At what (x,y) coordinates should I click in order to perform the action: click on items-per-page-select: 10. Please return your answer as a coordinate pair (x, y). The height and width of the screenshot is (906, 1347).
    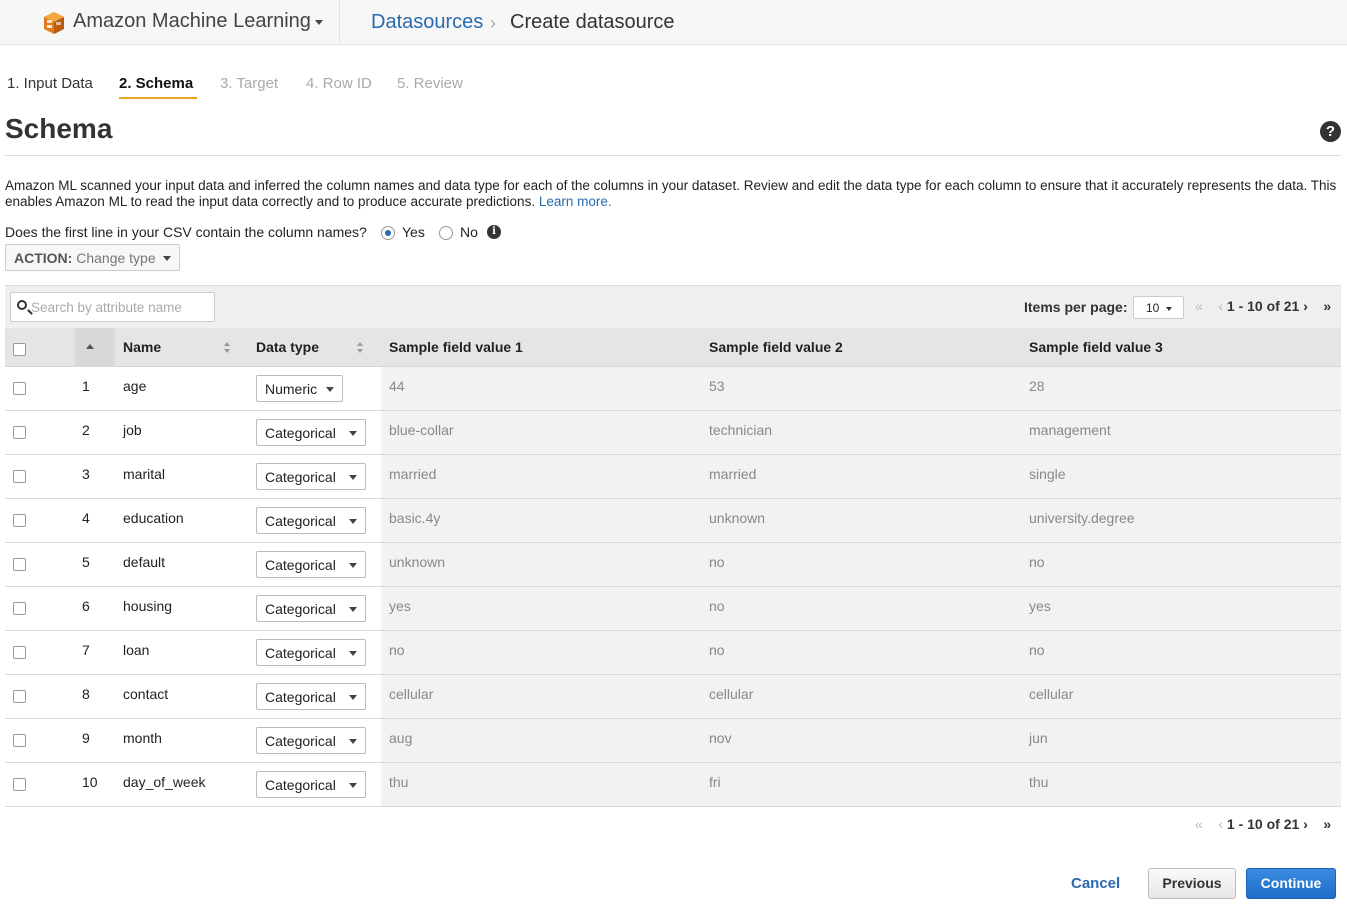
    Looking at the image, I should click on (1158, 307).